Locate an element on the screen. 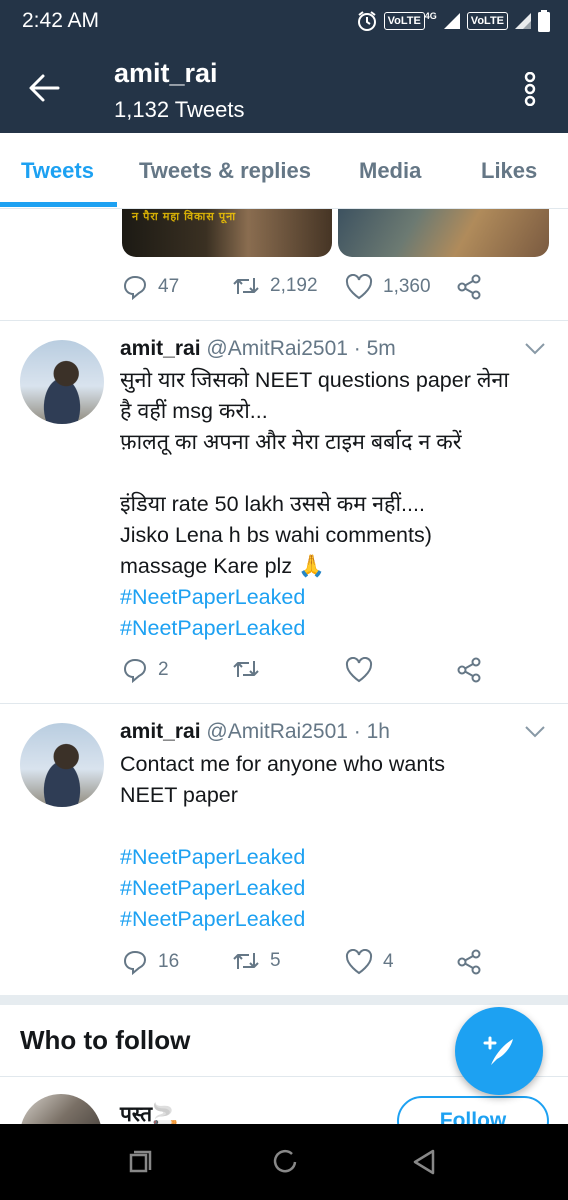  like-button: 1,360 is located at coordinates (388, 287).